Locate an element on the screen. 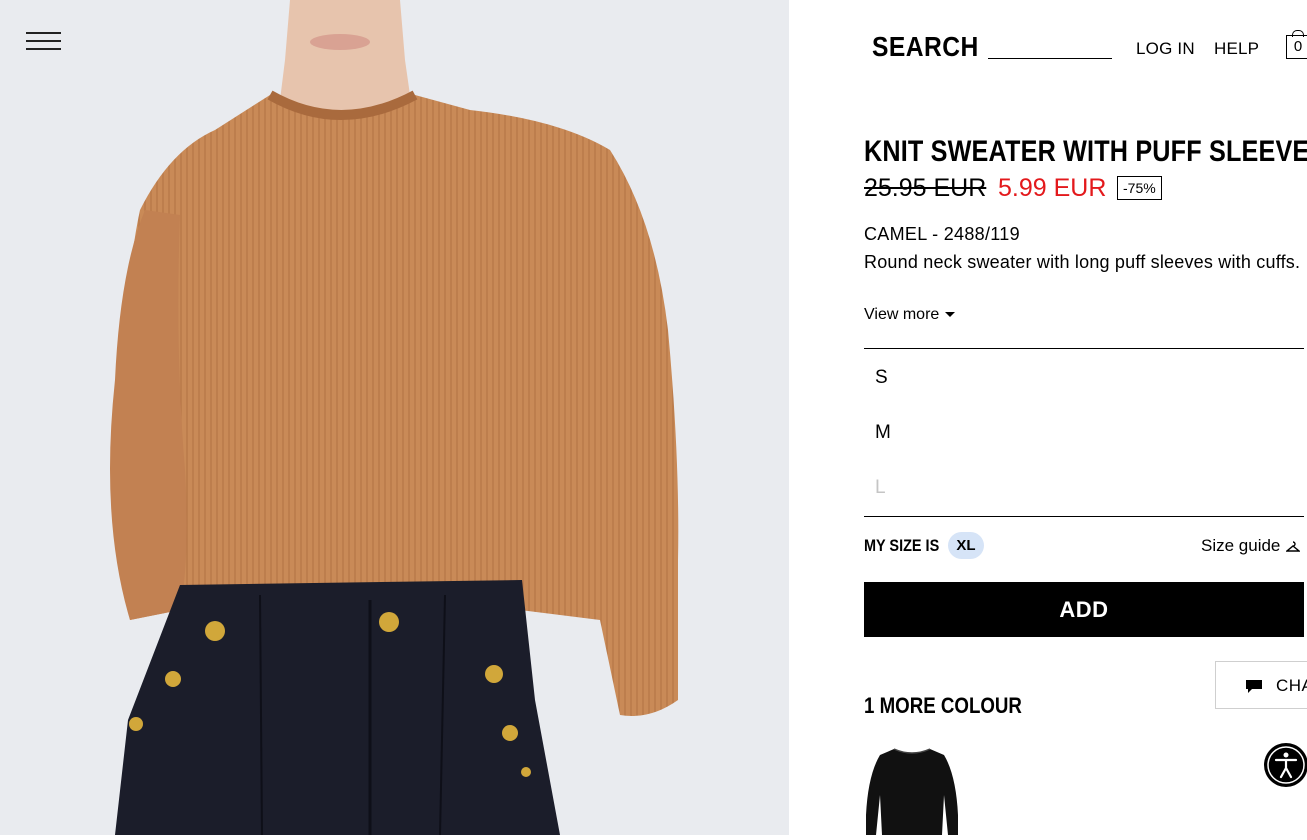  size-option-s: S is located at coordinates (881, 378).